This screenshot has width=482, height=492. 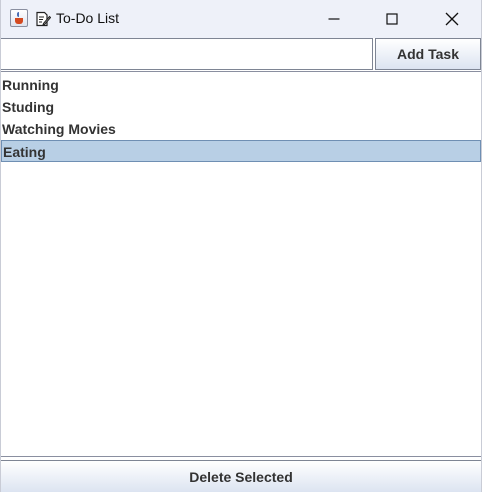 What do you see at coordinates (241, 107) in the screenshot?
I see `list-item: Studing` at bounding box center [241, 107].